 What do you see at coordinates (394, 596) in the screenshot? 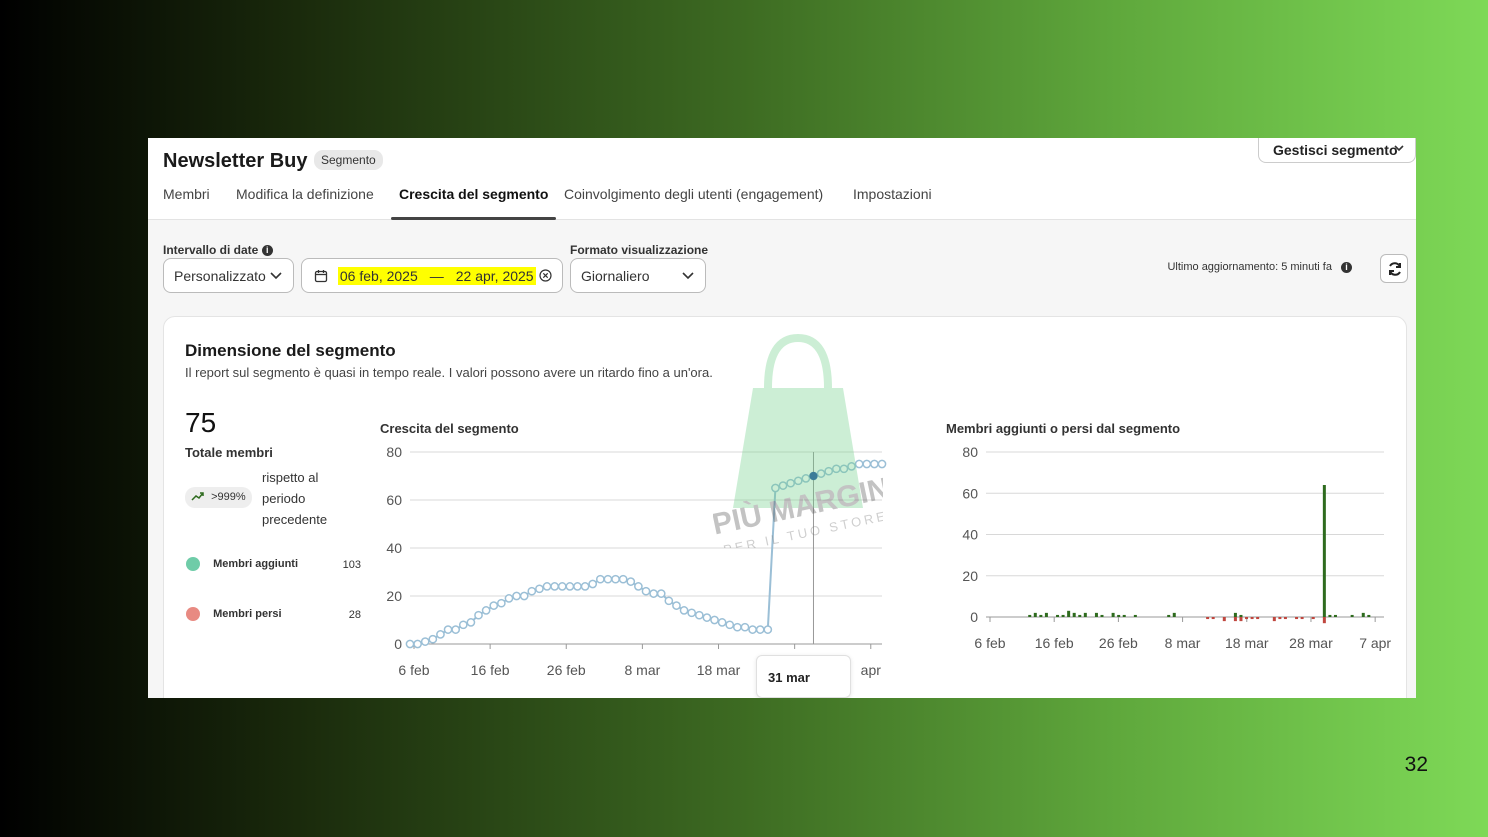
I see `y-tick-label: 20` at bounding box center [394, 596].